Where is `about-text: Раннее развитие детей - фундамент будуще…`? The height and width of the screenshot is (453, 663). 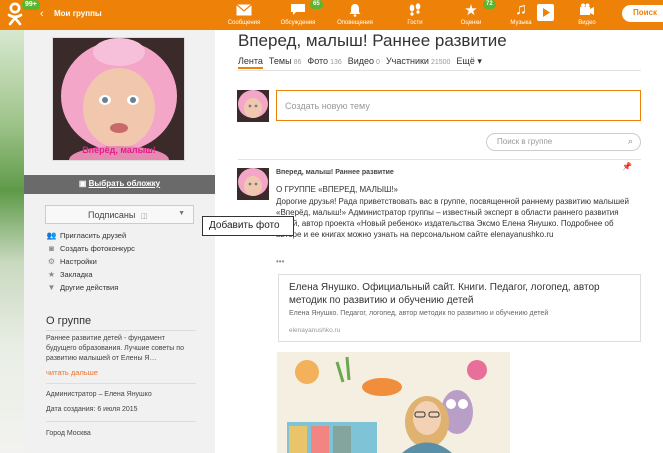 about-text: Раннее развитие детей - фундамент будуще… is located at coordinates (115, 348).